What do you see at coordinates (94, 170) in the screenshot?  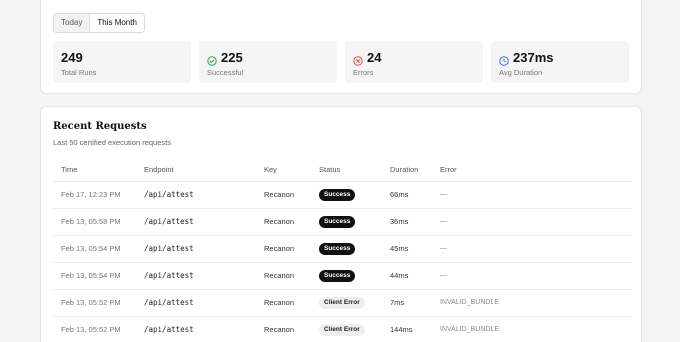 I see `column-header-time: Time` at bounding box center [94, 170].